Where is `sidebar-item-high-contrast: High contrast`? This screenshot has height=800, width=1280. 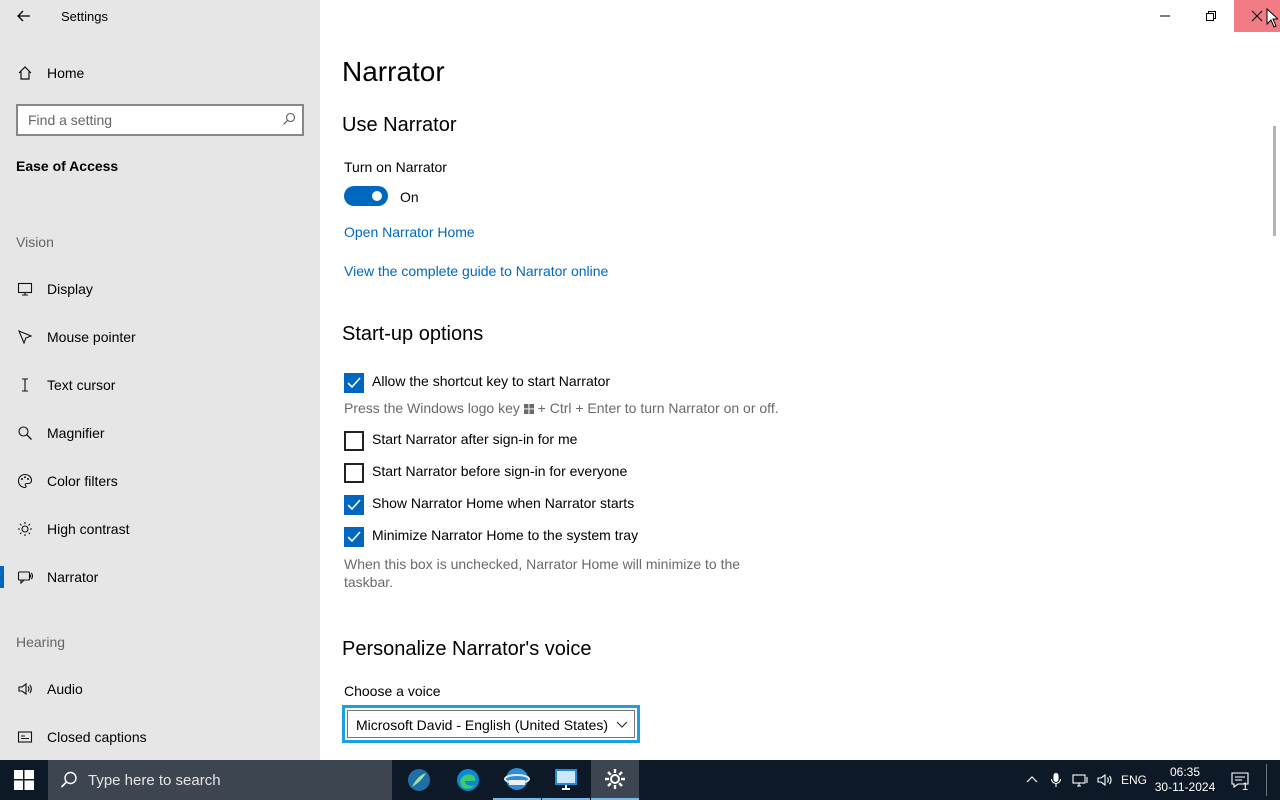 sidebar-item-high-contrast: High contrast is located at coordinates (160, 529).